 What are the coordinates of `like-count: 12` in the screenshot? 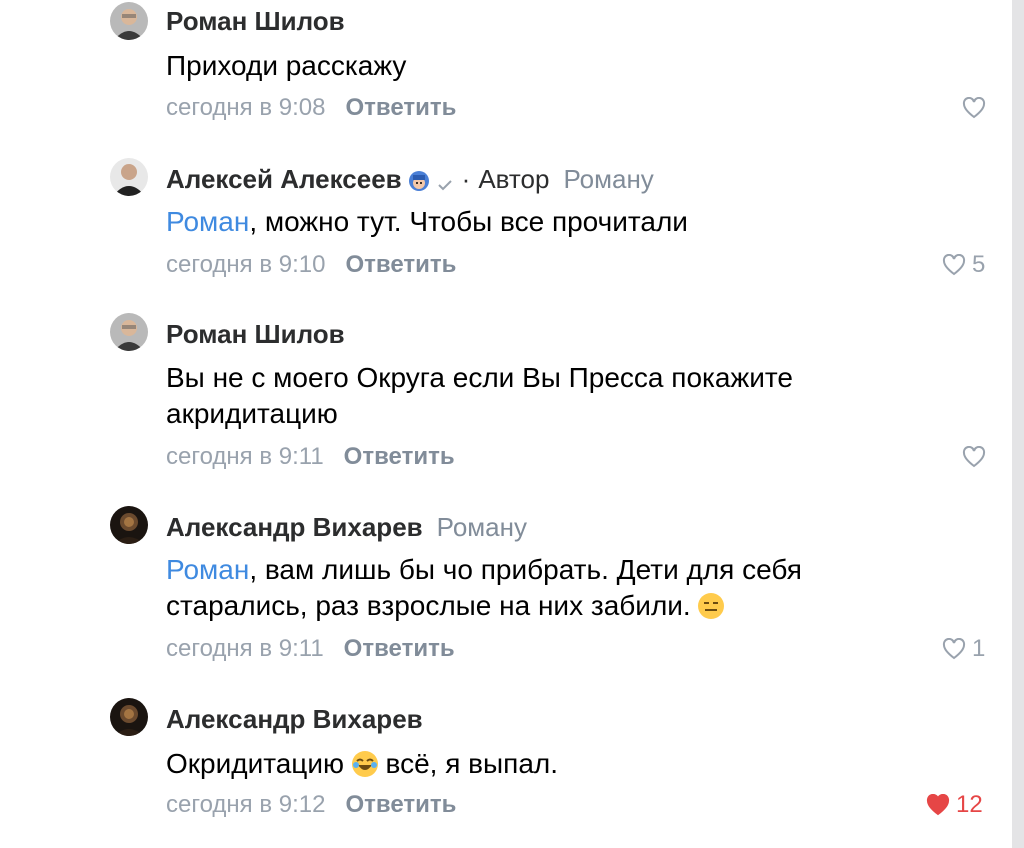 It's located at (969, 804).